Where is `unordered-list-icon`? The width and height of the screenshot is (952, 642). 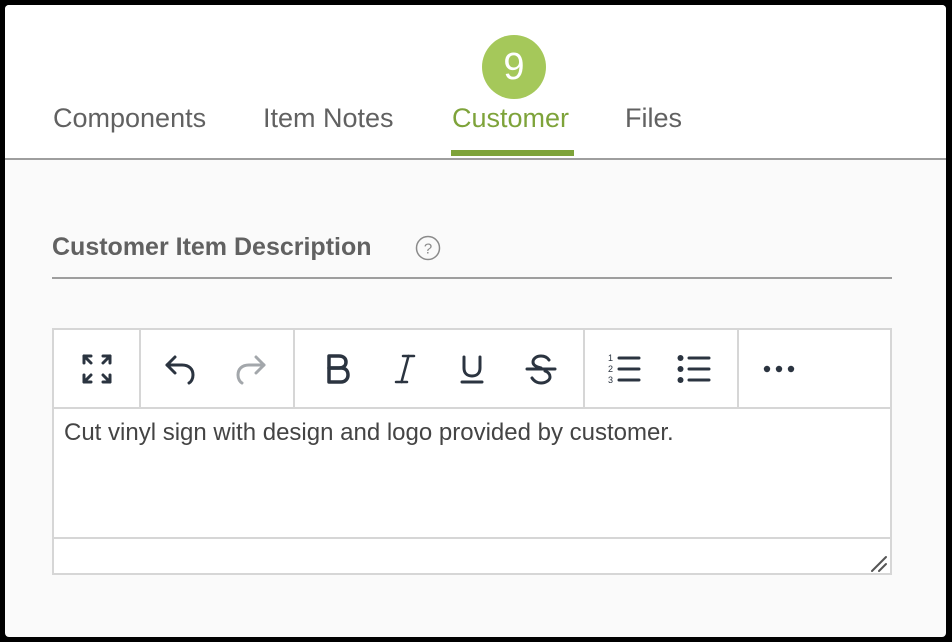 unordered-list-icon is located at coordinates (694, 369).